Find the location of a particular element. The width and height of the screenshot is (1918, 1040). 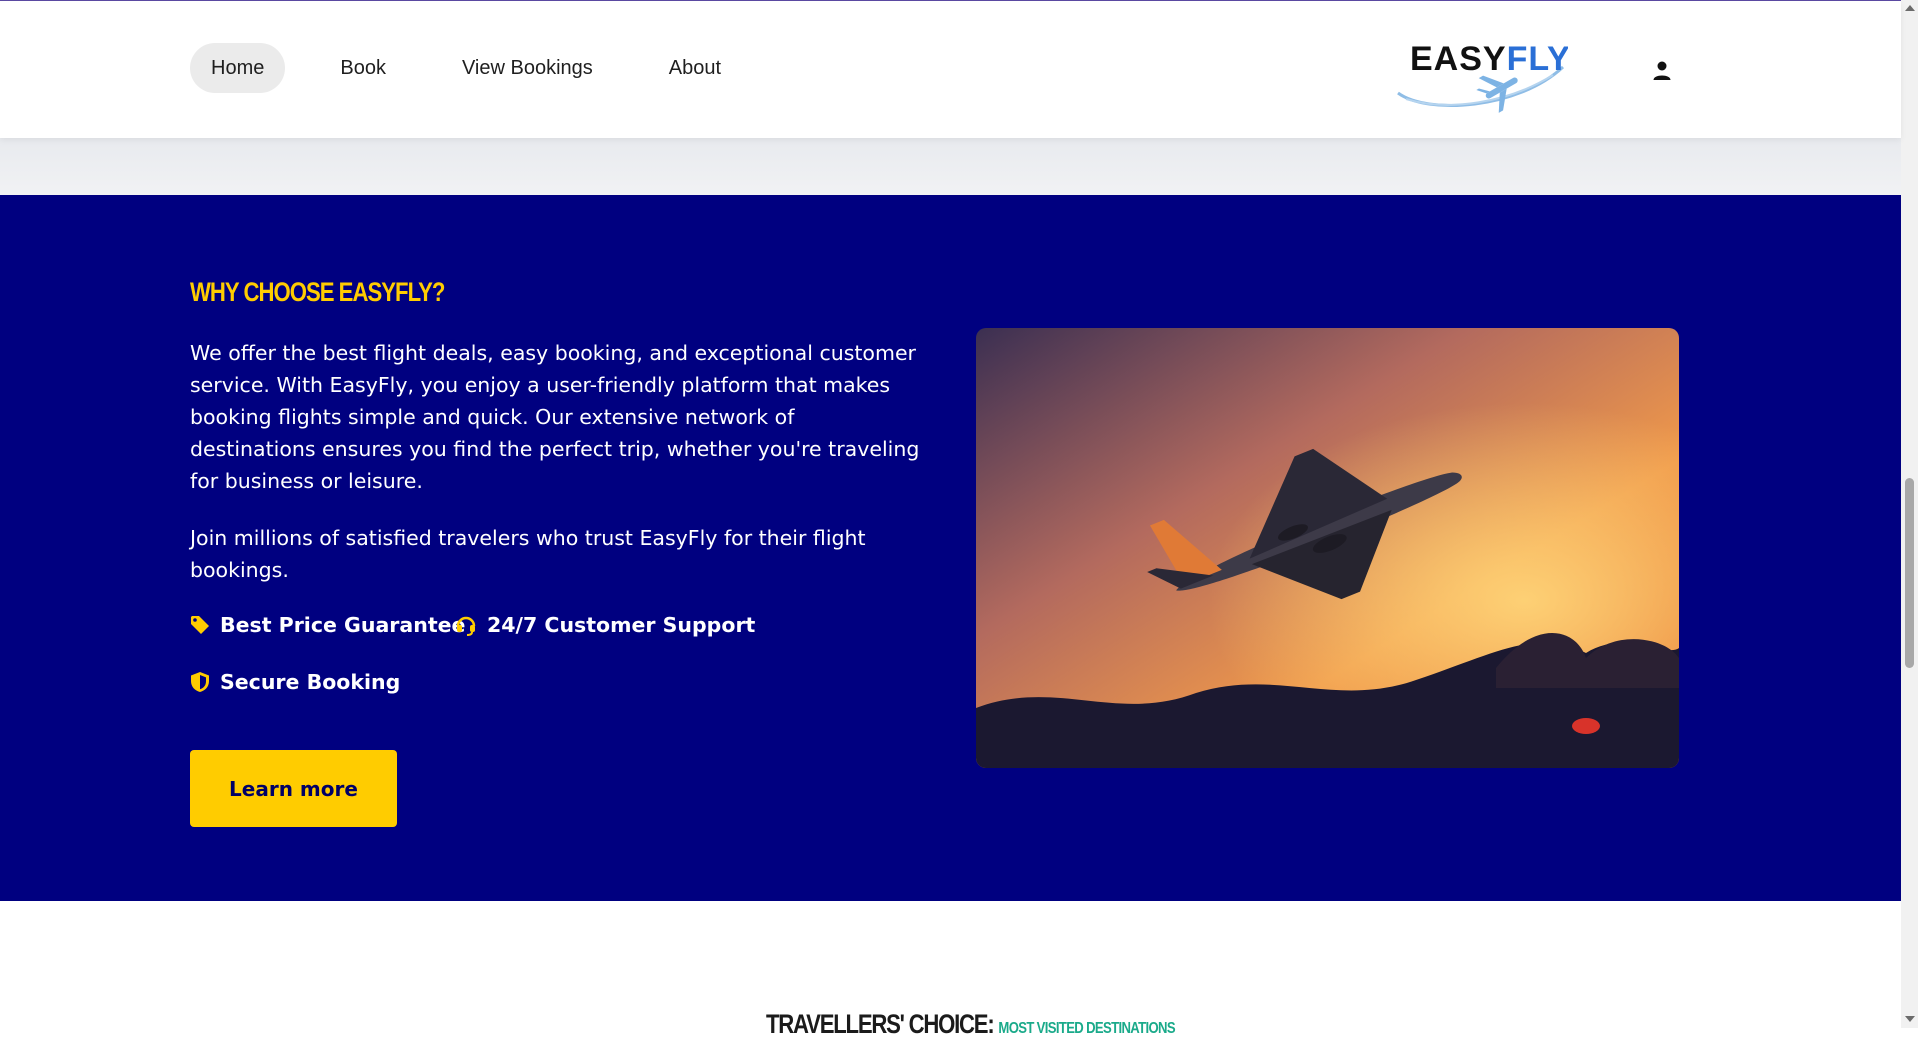

feature-secure: Secure Booking is located at coordinates (295, 682).